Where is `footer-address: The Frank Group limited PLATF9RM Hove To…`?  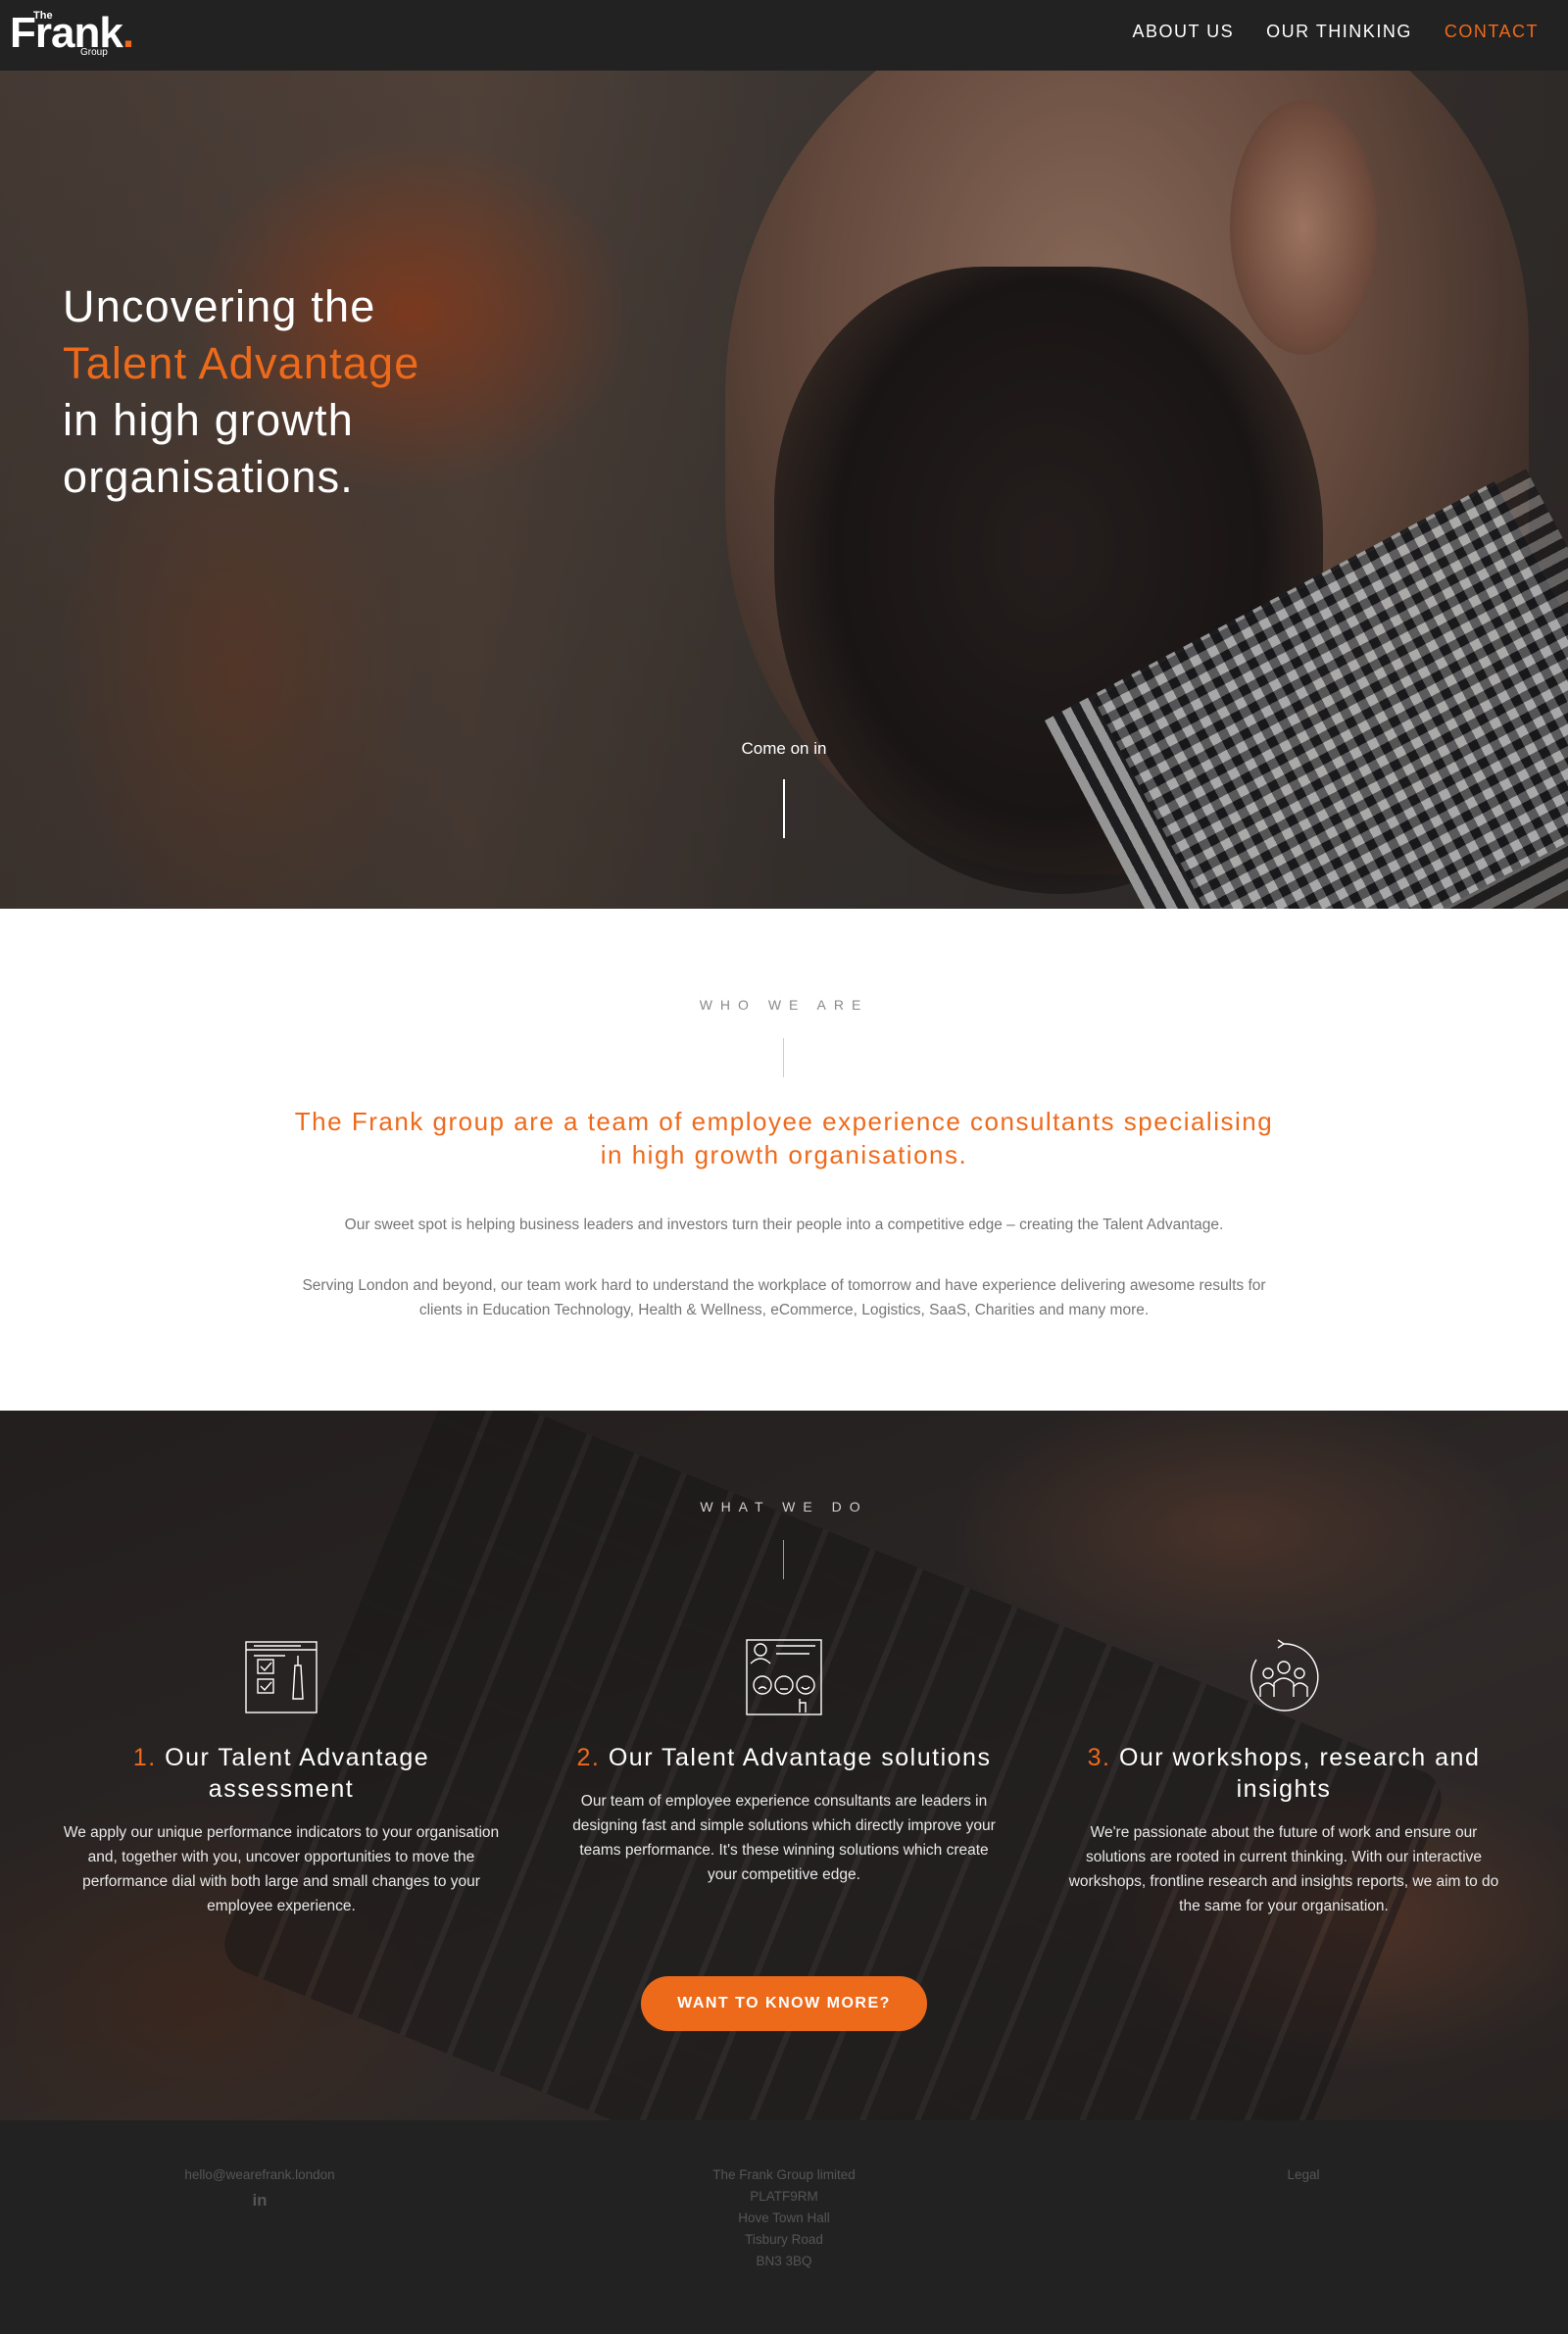 footer-address: The Frank Group limited PLATF9RM Hove To… is located at coordinates (784, 2218).